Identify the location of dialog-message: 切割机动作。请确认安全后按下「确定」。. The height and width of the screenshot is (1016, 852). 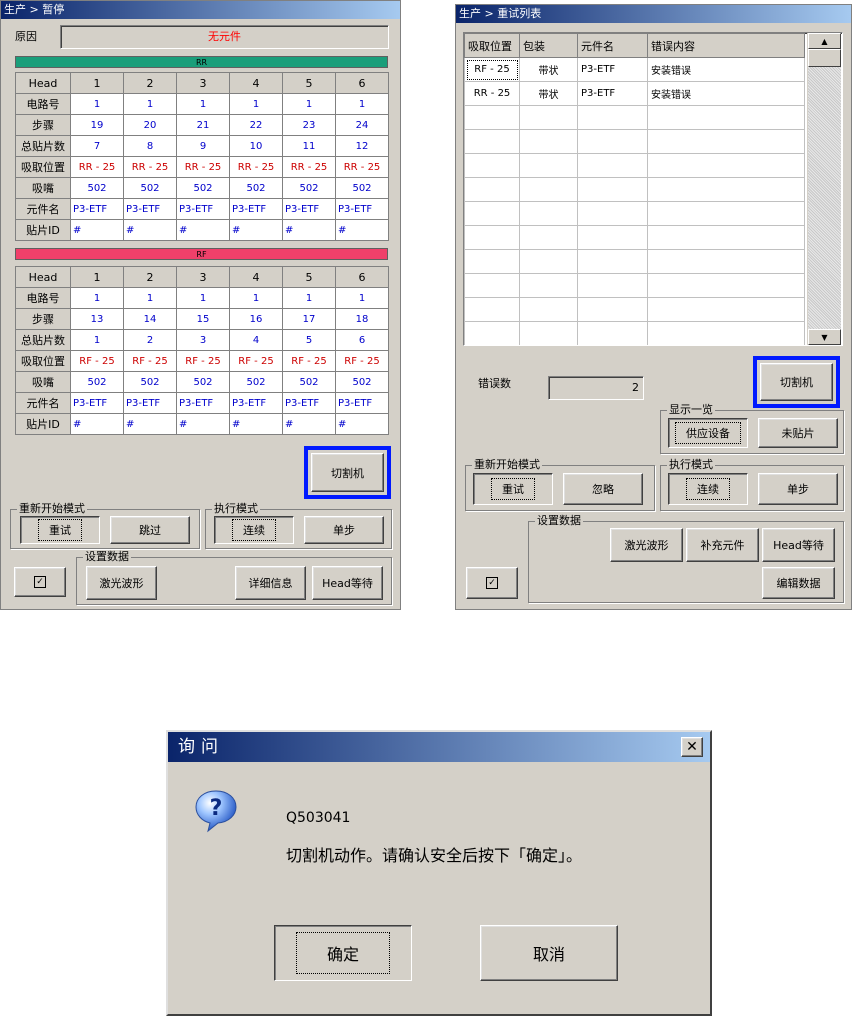
(434, 855).